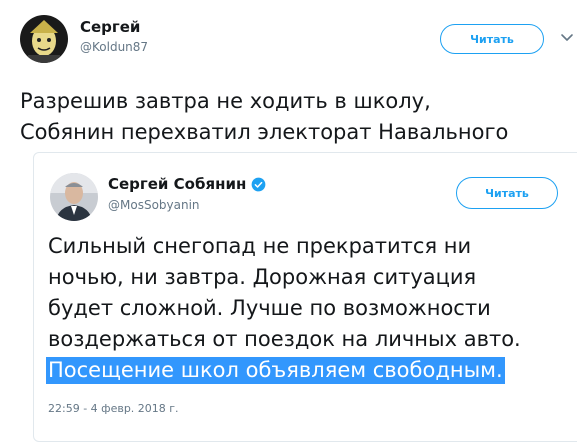  What do you see at coordinates (177, 184) in the screenshot?
I see `quoted-author-name: Сергей Собянин` at bounding box center [177, 184].